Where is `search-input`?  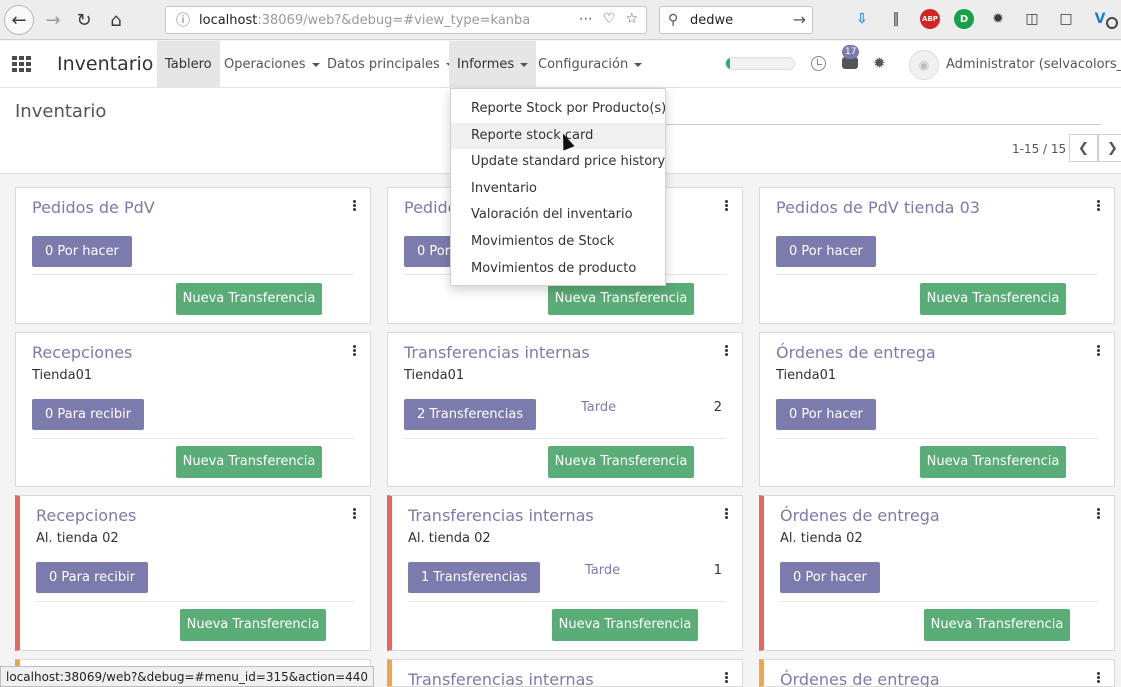 search-input is located at coordinates (883, 112).